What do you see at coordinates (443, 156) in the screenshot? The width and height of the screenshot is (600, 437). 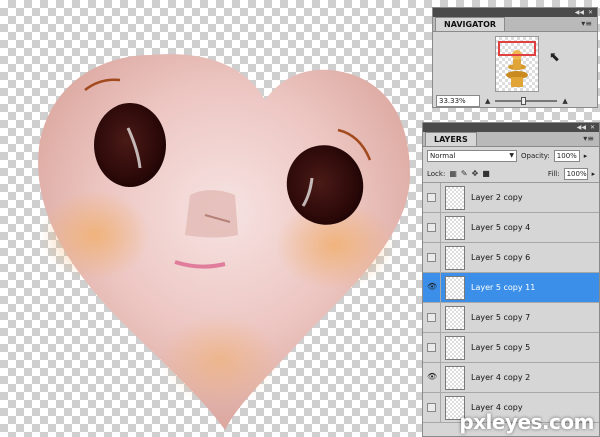 I see `blend-mode-value: Normal` at bounding box center [443, 156].